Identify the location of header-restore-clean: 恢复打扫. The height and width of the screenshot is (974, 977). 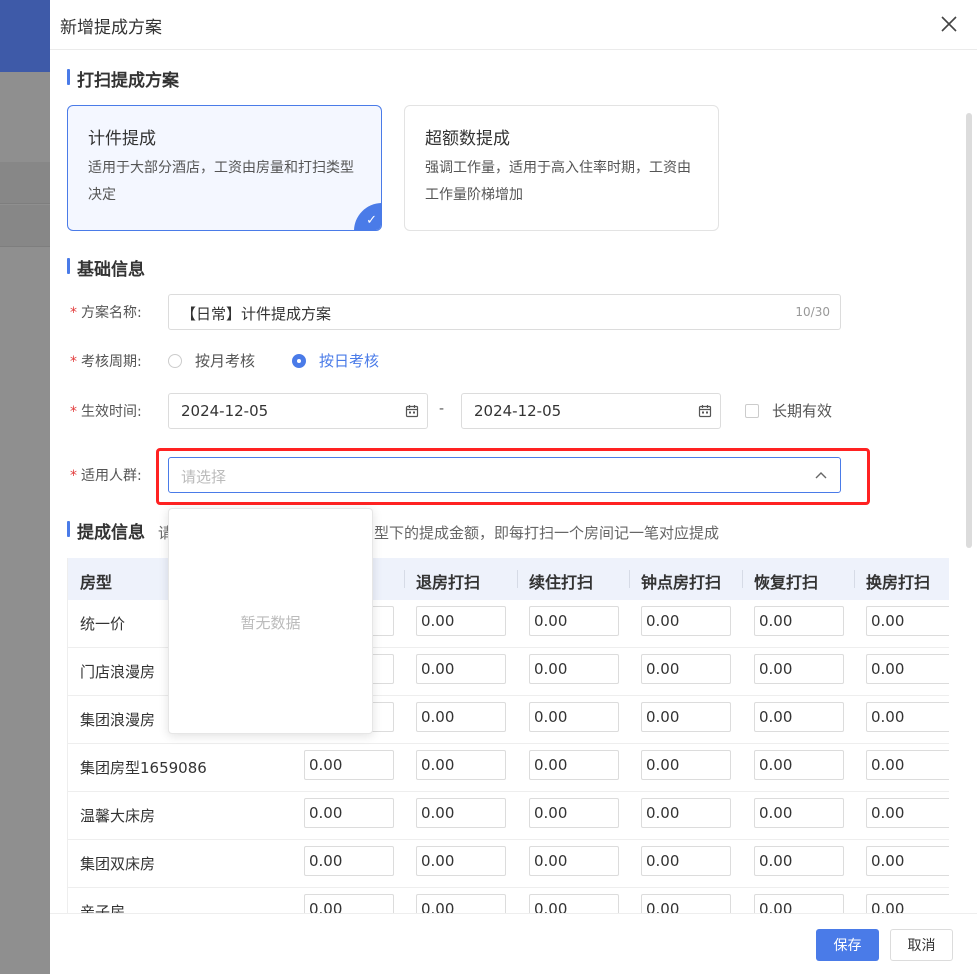
(786, 582).